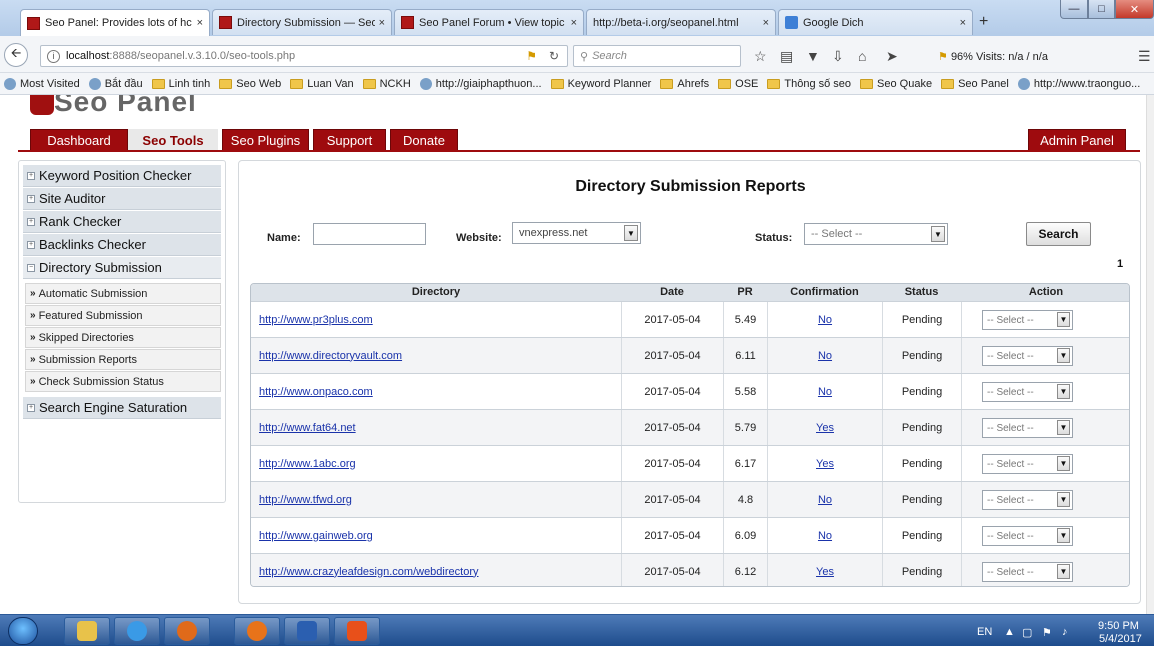 The width and height of the screenshot is (1154, 646). Describe the element at coordinates (53, 56) in the screenshot. I see `site-info-icon: i` at that location.